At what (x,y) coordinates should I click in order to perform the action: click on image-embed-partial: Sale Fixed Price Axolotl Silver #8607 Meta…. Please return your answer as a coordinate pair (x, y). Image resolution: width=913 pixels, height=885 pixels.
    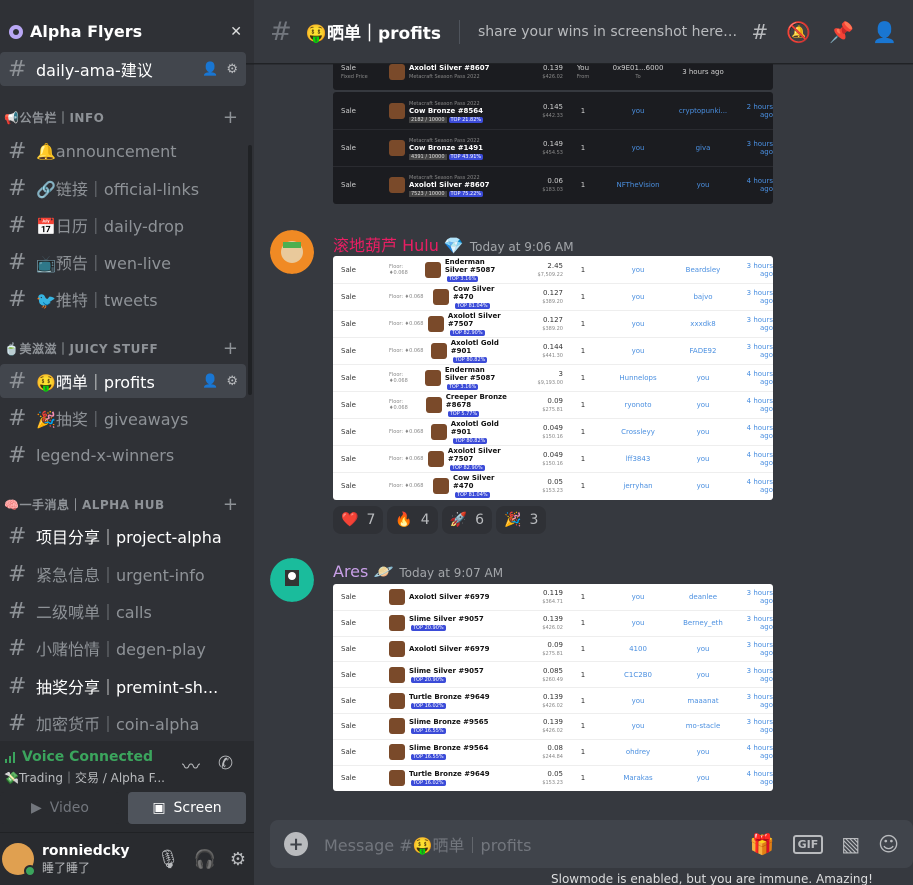
    Looking at the image, I should click on (553, 77).